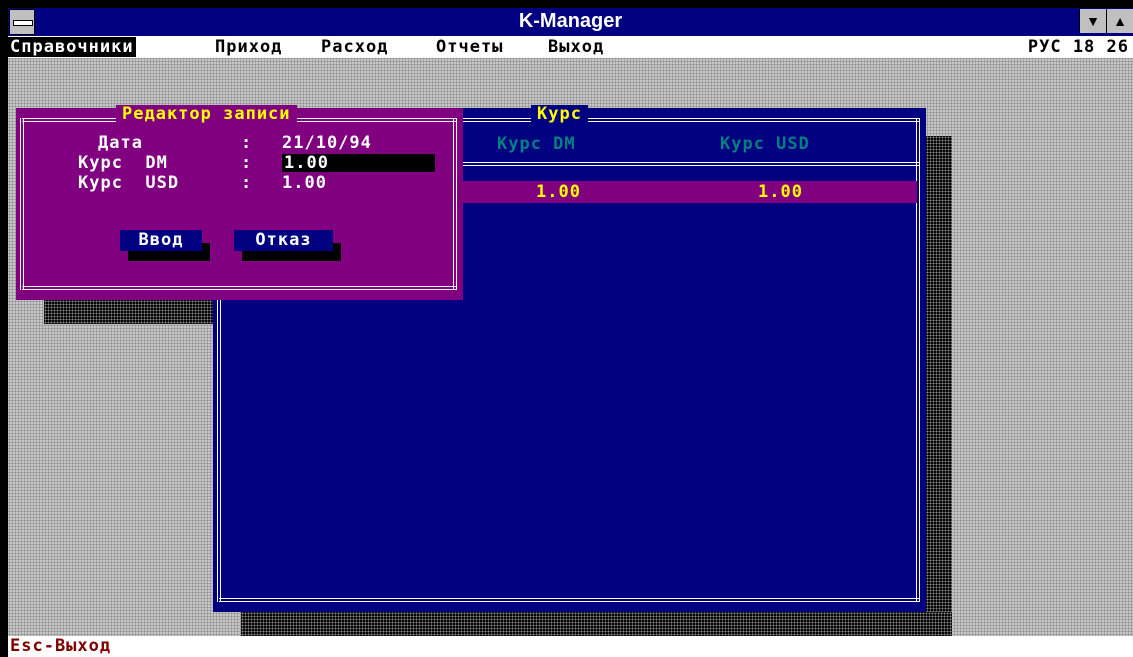 This screenshot has height=657, width=1133. I want to click on kurs-usd-input: 1.00, so click(304, 183).